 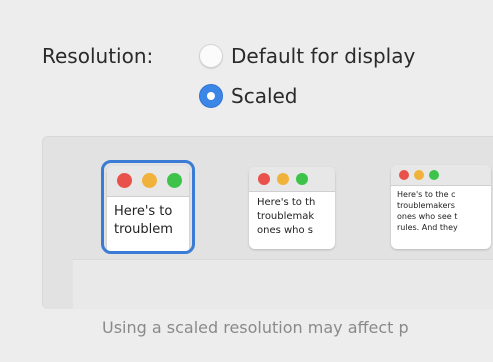 What do you see at coordinates (264, 96) in the screenshot?
I see `radio-label-scaled: Scaled` at bounding box center [264, 96].